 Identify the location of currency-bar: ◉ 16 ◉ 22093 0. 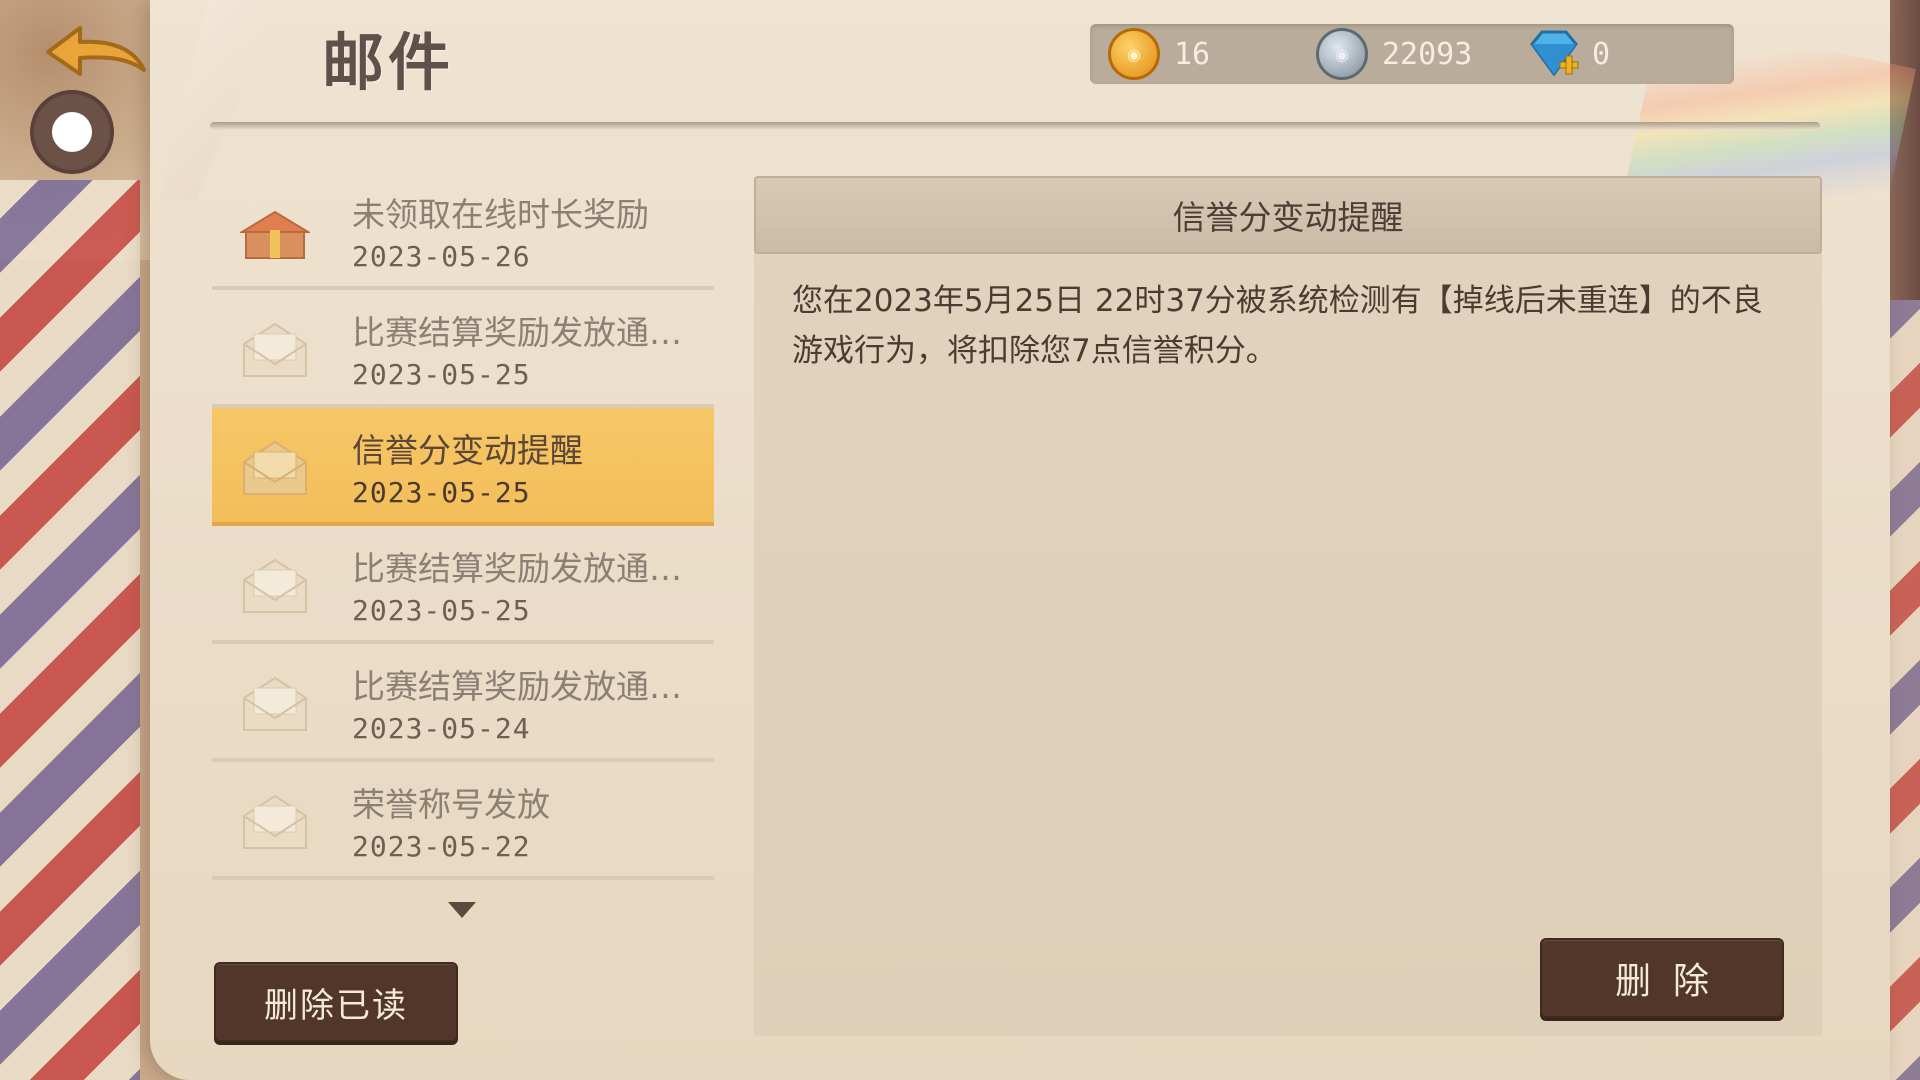
(1412, 54).